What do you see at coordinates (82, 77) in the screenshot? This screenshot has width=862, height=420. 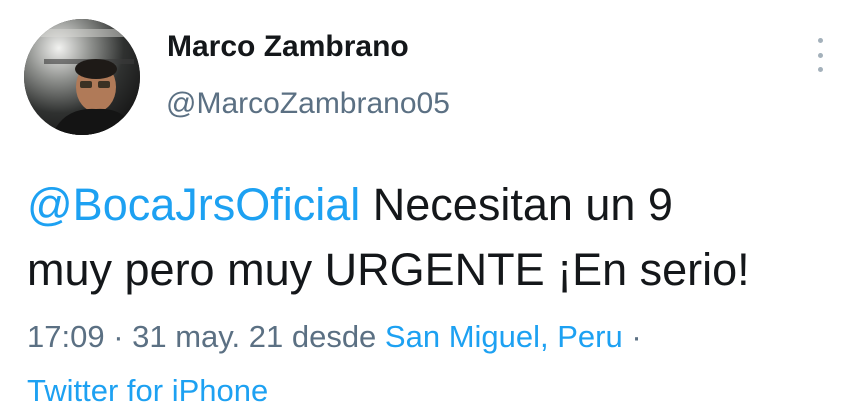 I see `avatar` at bounding box center [82, 77].